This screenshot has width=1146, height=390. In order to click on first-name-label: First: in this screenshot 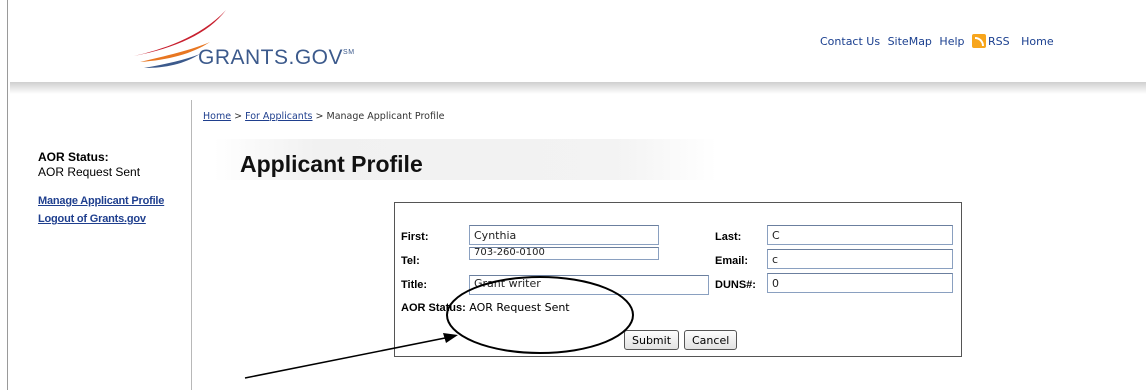, I will do `click(415, 237)`.